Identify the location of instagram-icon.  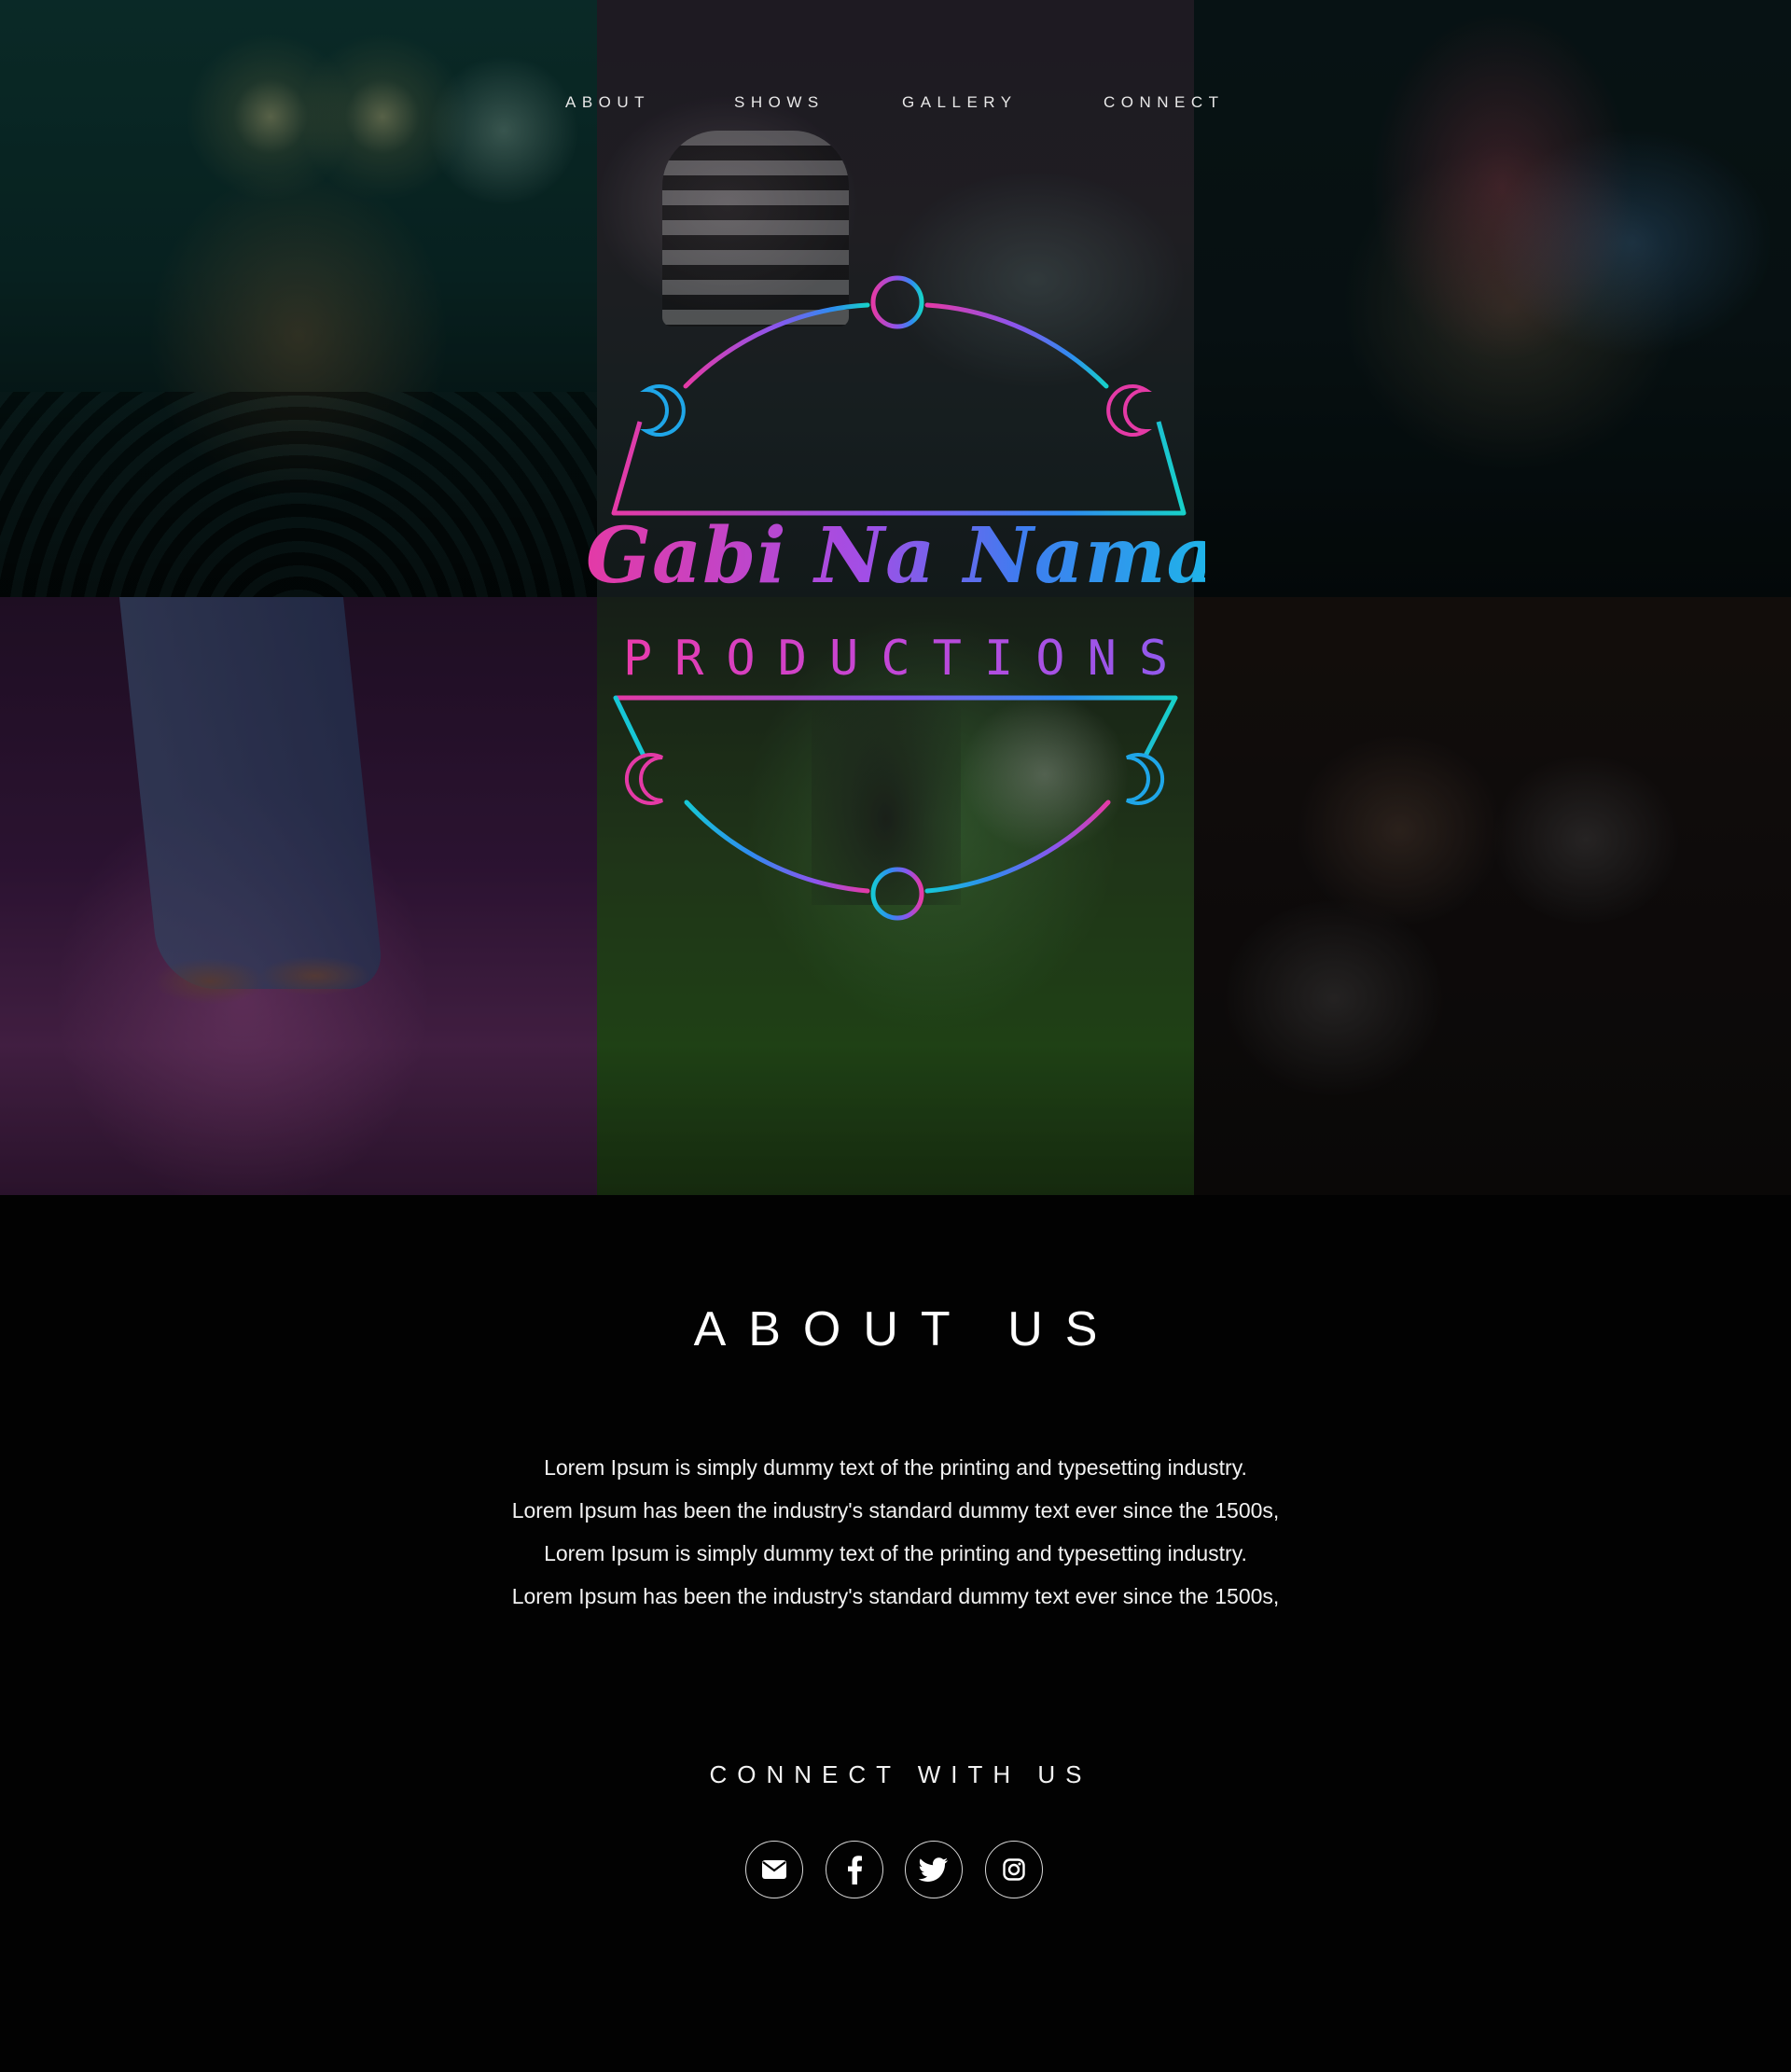
(1014, 1869).